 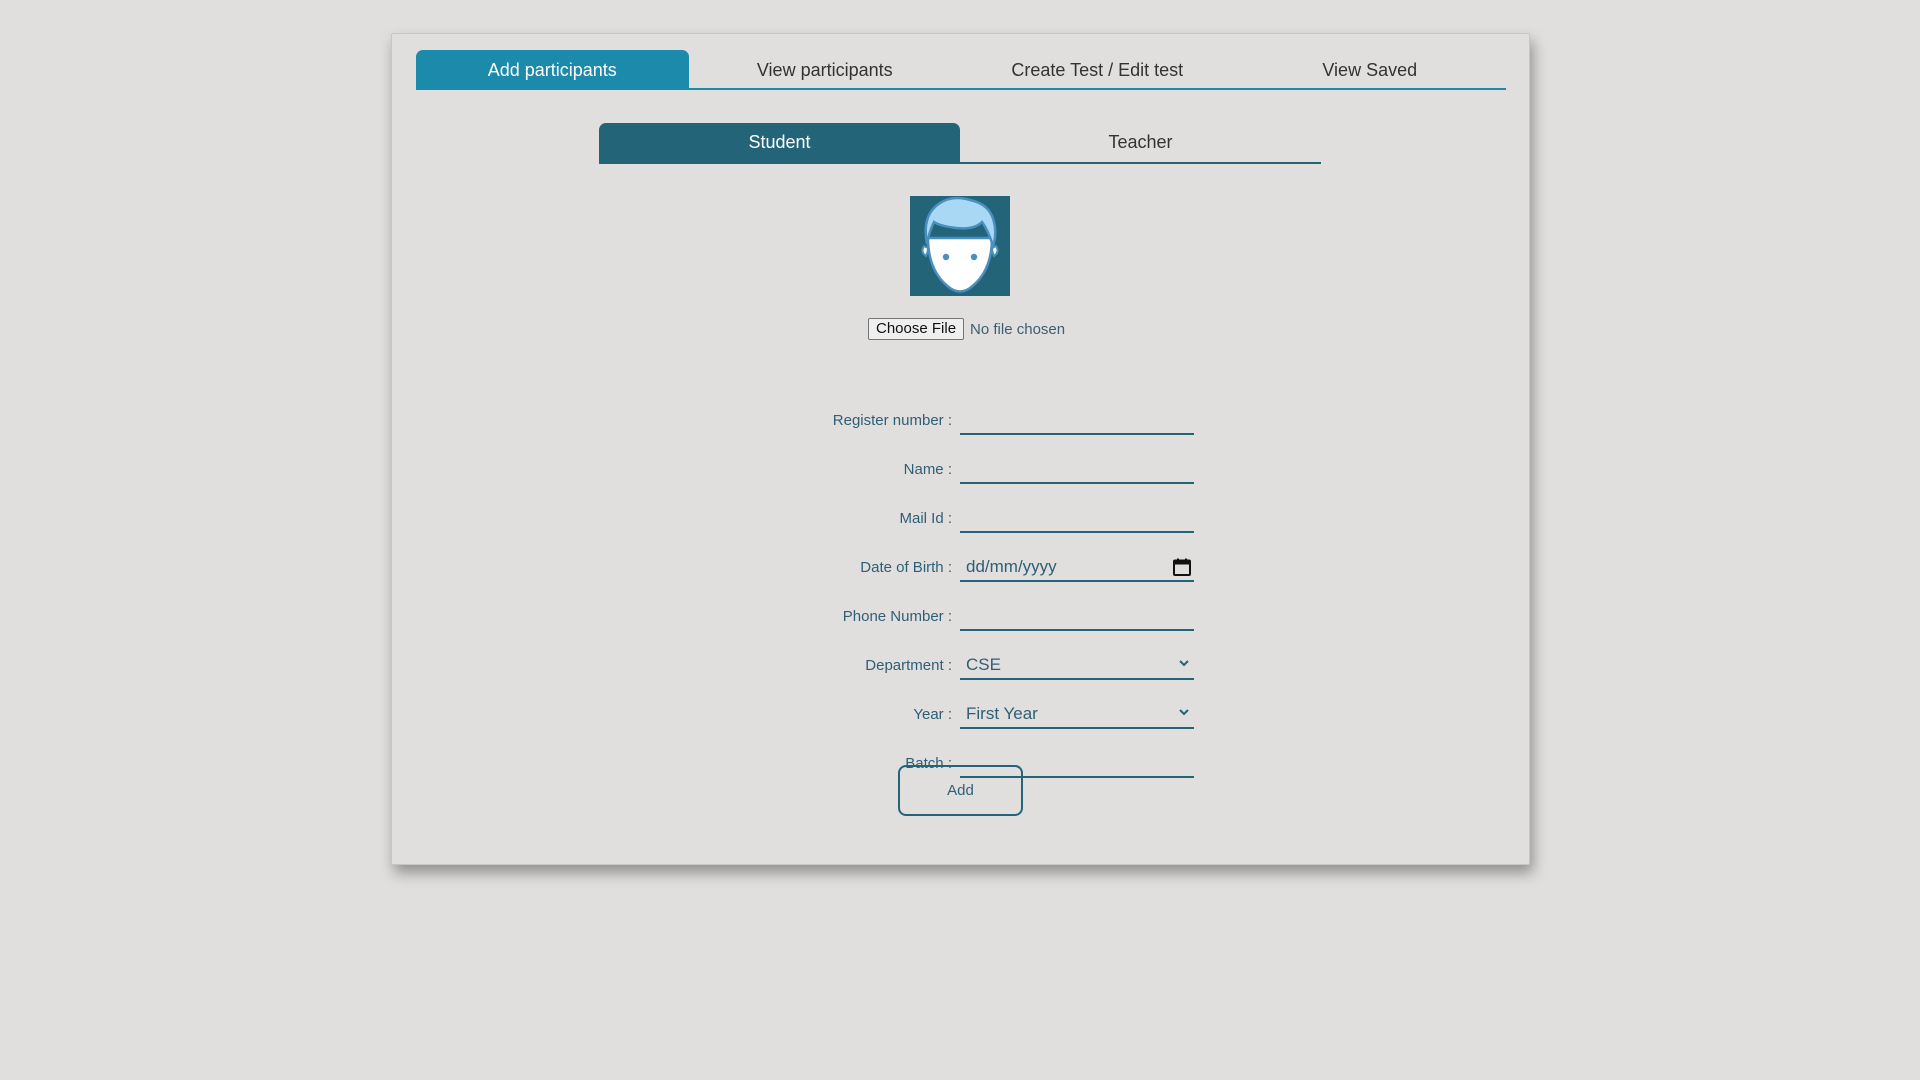 I want to click on tab-teacher: Teacher, so click(x=1140, y=142).